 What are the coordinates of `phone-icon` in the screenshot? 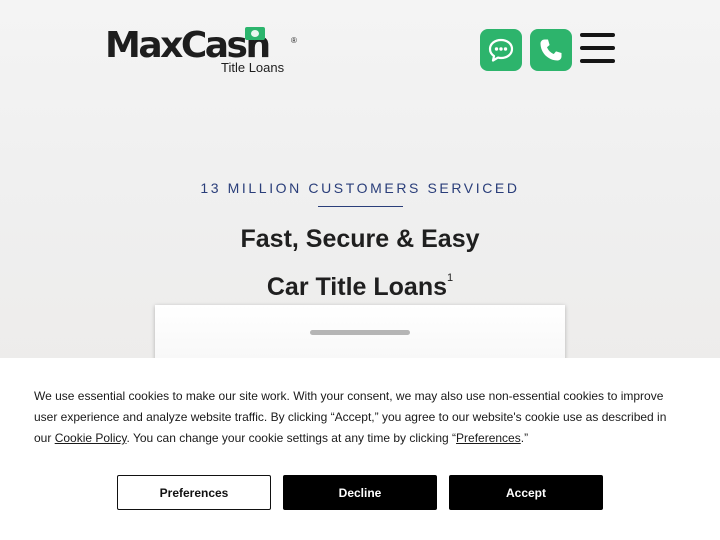 It's located at (551, 50).